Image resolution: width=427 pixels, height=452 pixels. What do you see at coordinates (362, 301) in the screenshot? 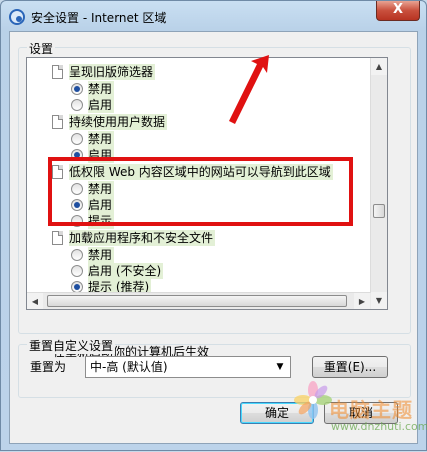
I see `scroll-right-arrow-icon: ▶` at bounding box center [362, 301].